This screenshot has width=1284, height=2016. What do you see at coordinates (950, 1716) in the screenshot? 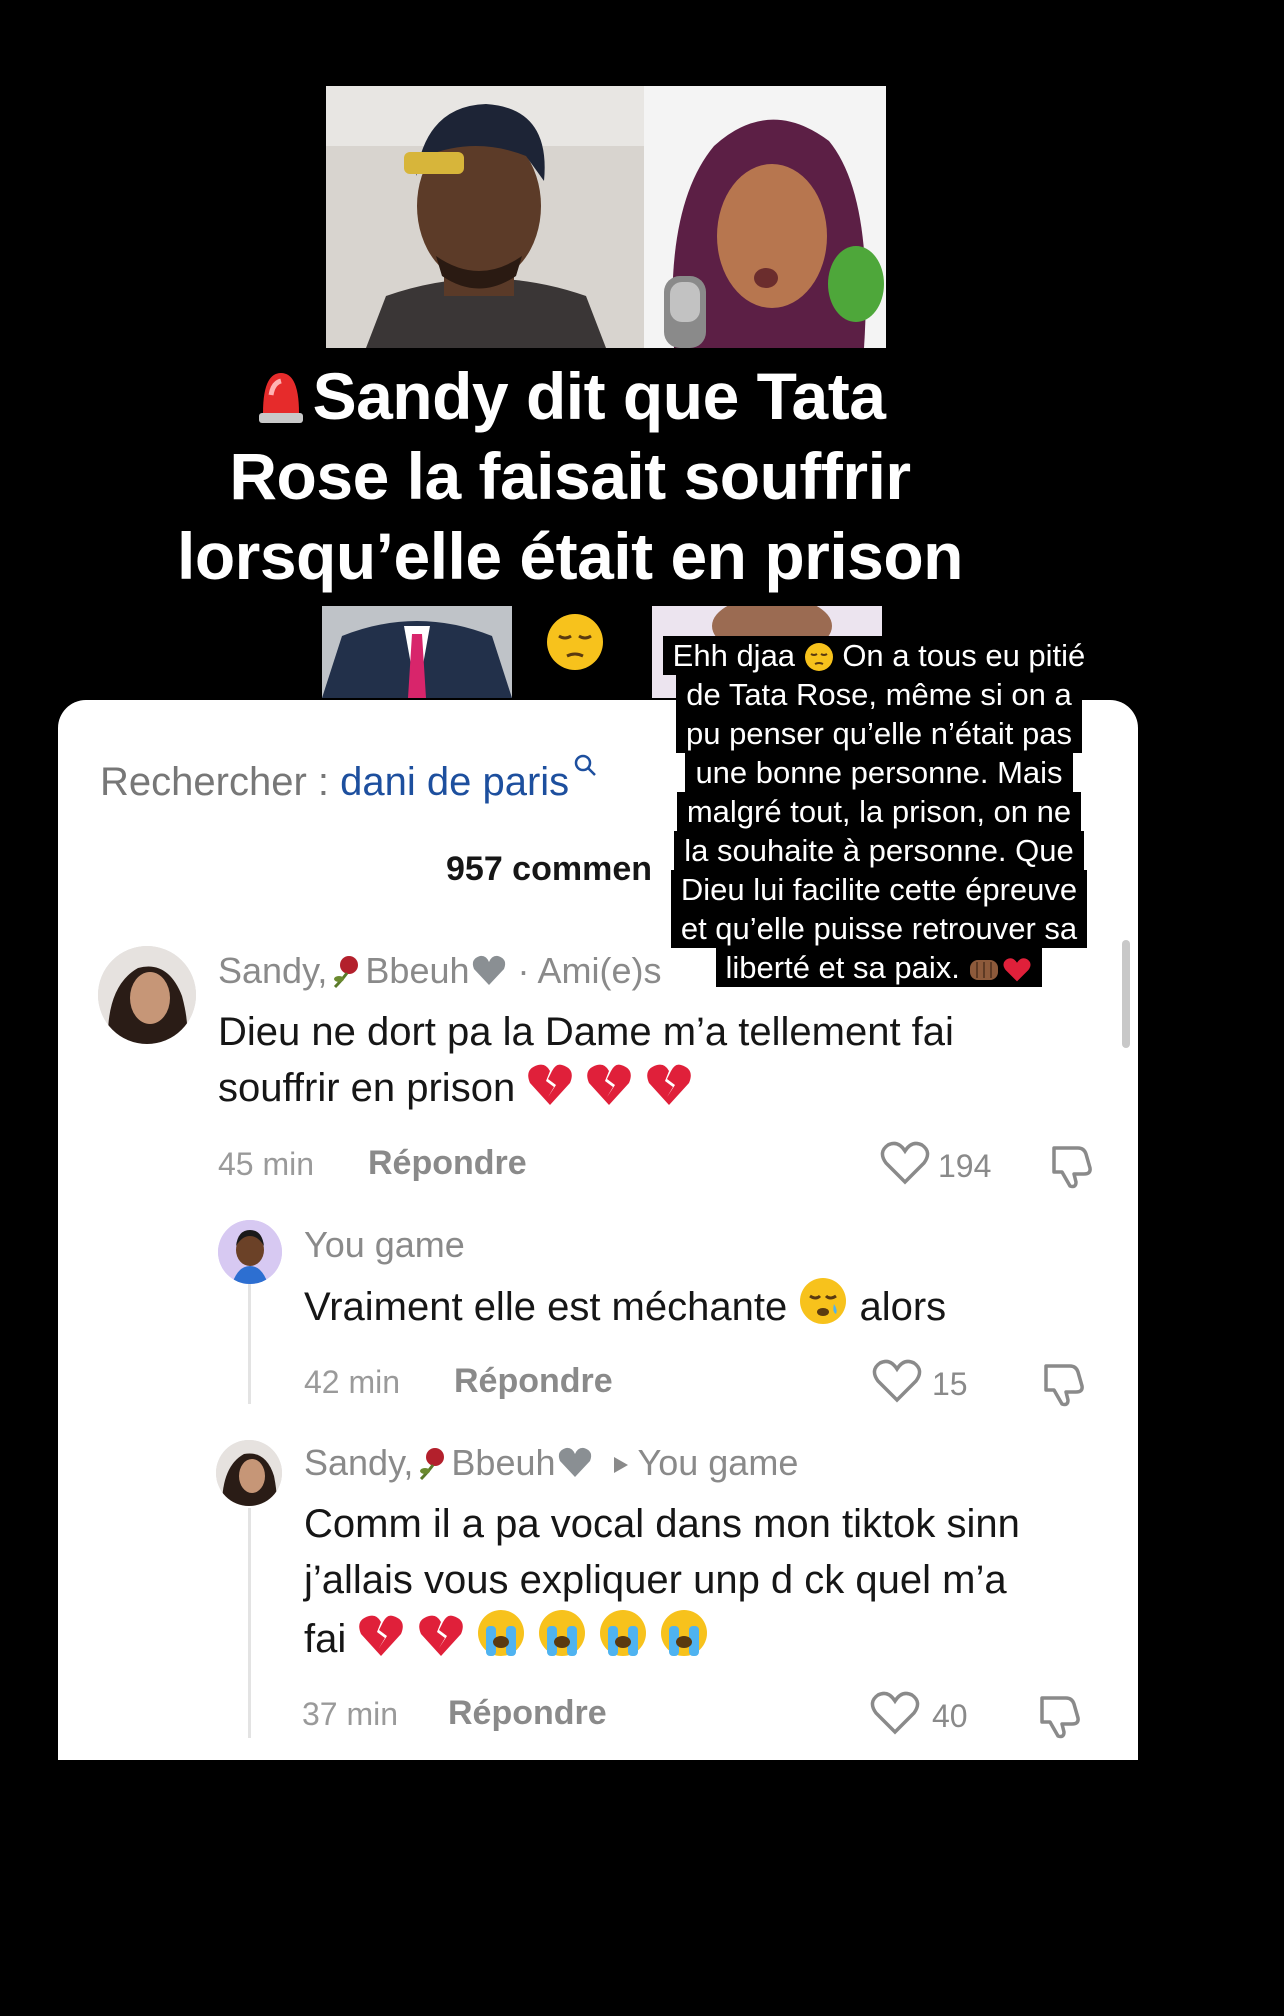
I see `like-count: 40` at bounding box center [950, 1716].